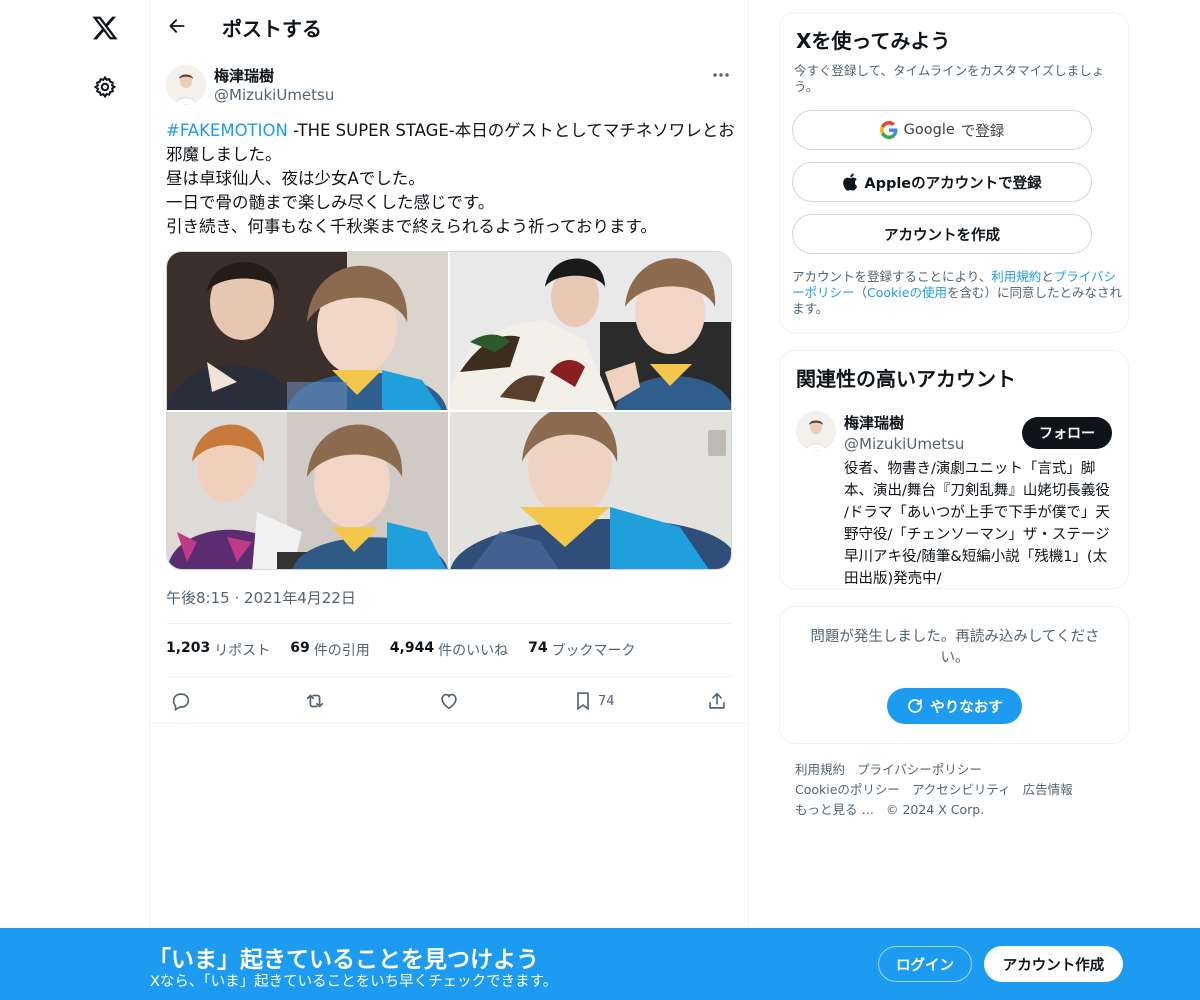  Describe the element at coordinates (820, 770) in the screenshot. I see `footer-link-terms: 利用規約` at that location.